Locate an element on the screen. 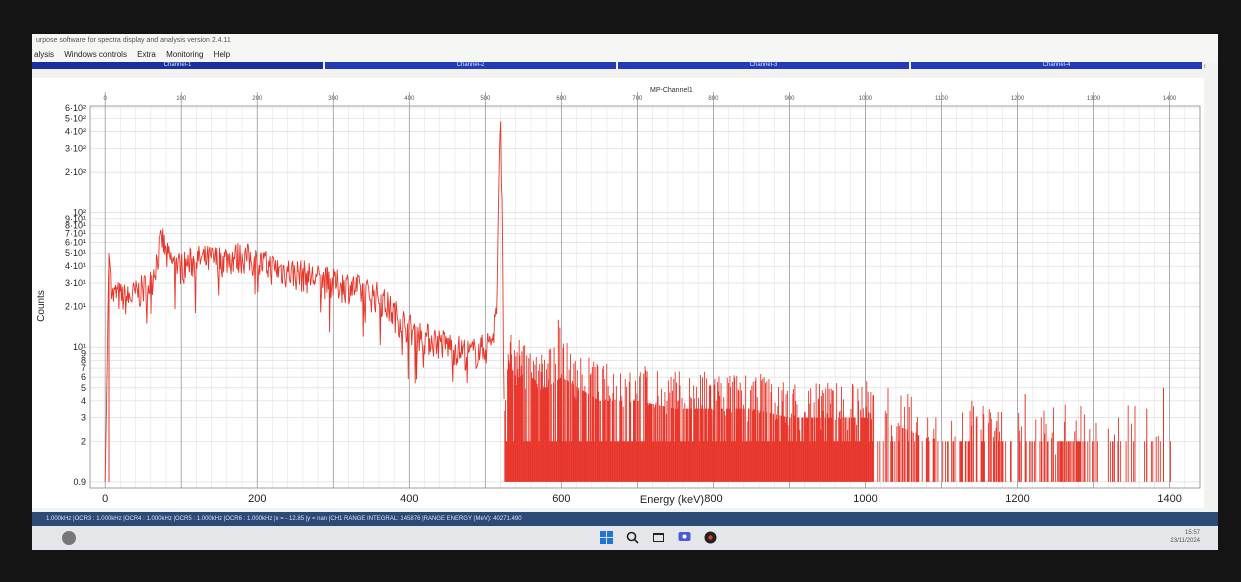 The image size is (1241, 582). x-tick-label: 600 is located at coordinates (561, 499).